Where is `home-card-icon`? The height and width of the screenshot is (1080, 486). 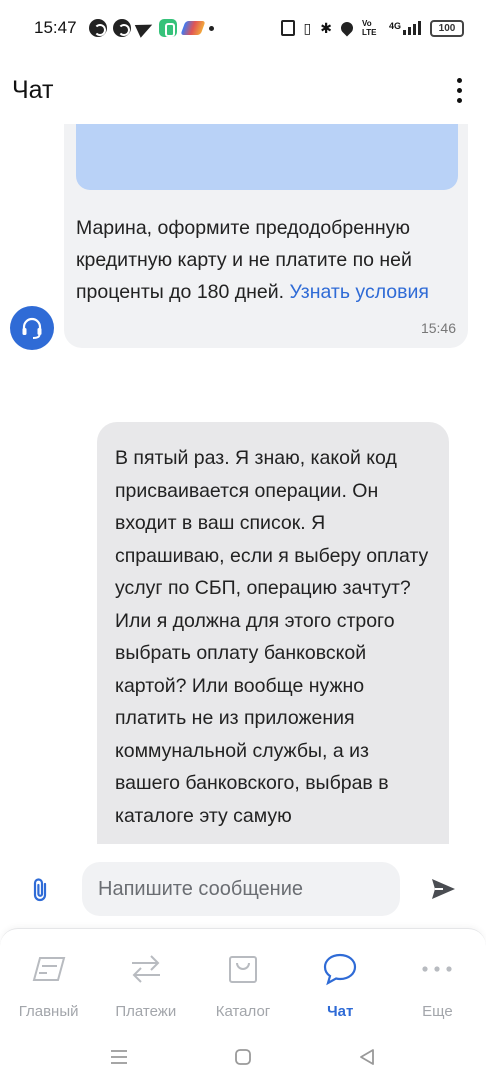
home-card-icon is located at coordinates (49, 969).